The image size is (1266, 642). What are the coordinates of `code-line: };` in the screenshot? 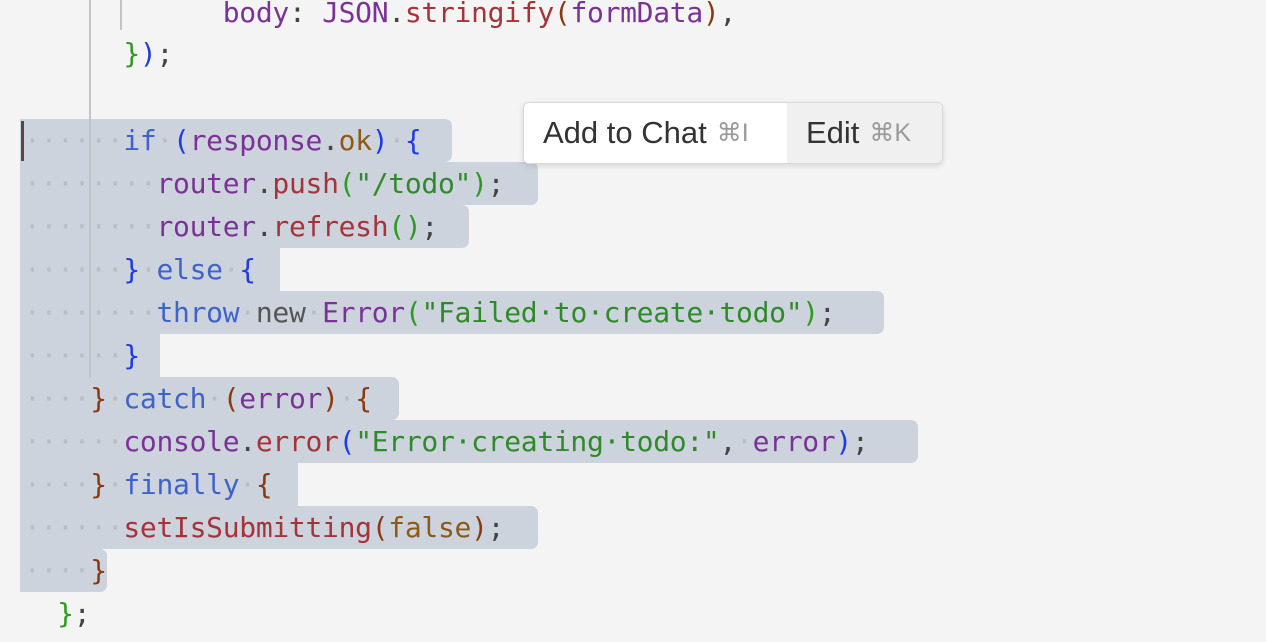 It's located at (74, 613).